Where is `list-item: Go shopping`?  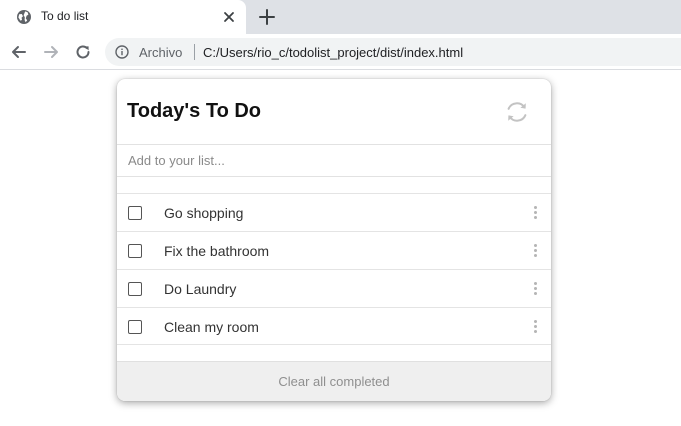
list-item: Go shopping is located at coordinates (334, 212).